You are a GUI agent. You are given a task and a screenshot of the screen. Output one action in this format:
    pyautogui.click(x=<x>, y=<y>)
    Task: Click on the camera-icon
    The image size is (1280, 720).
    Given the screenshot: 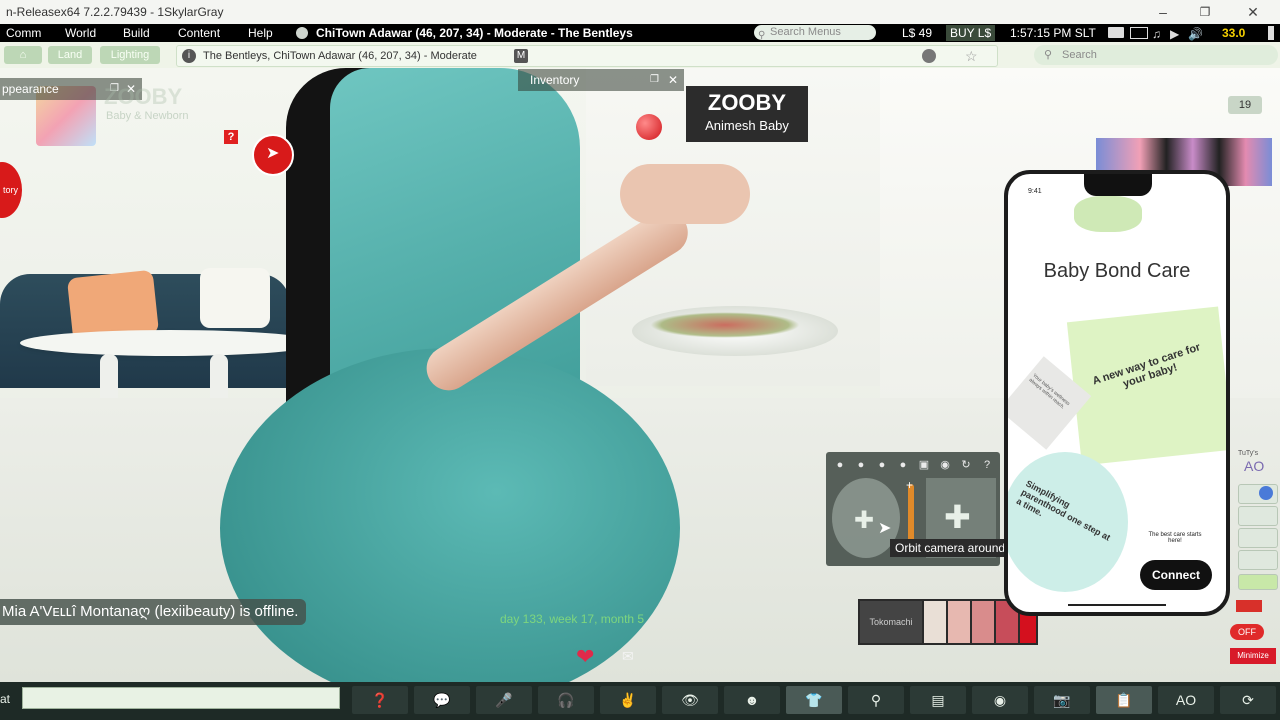 What is the action you would take?
    pyautogui.click(x=1116, y=32)
    